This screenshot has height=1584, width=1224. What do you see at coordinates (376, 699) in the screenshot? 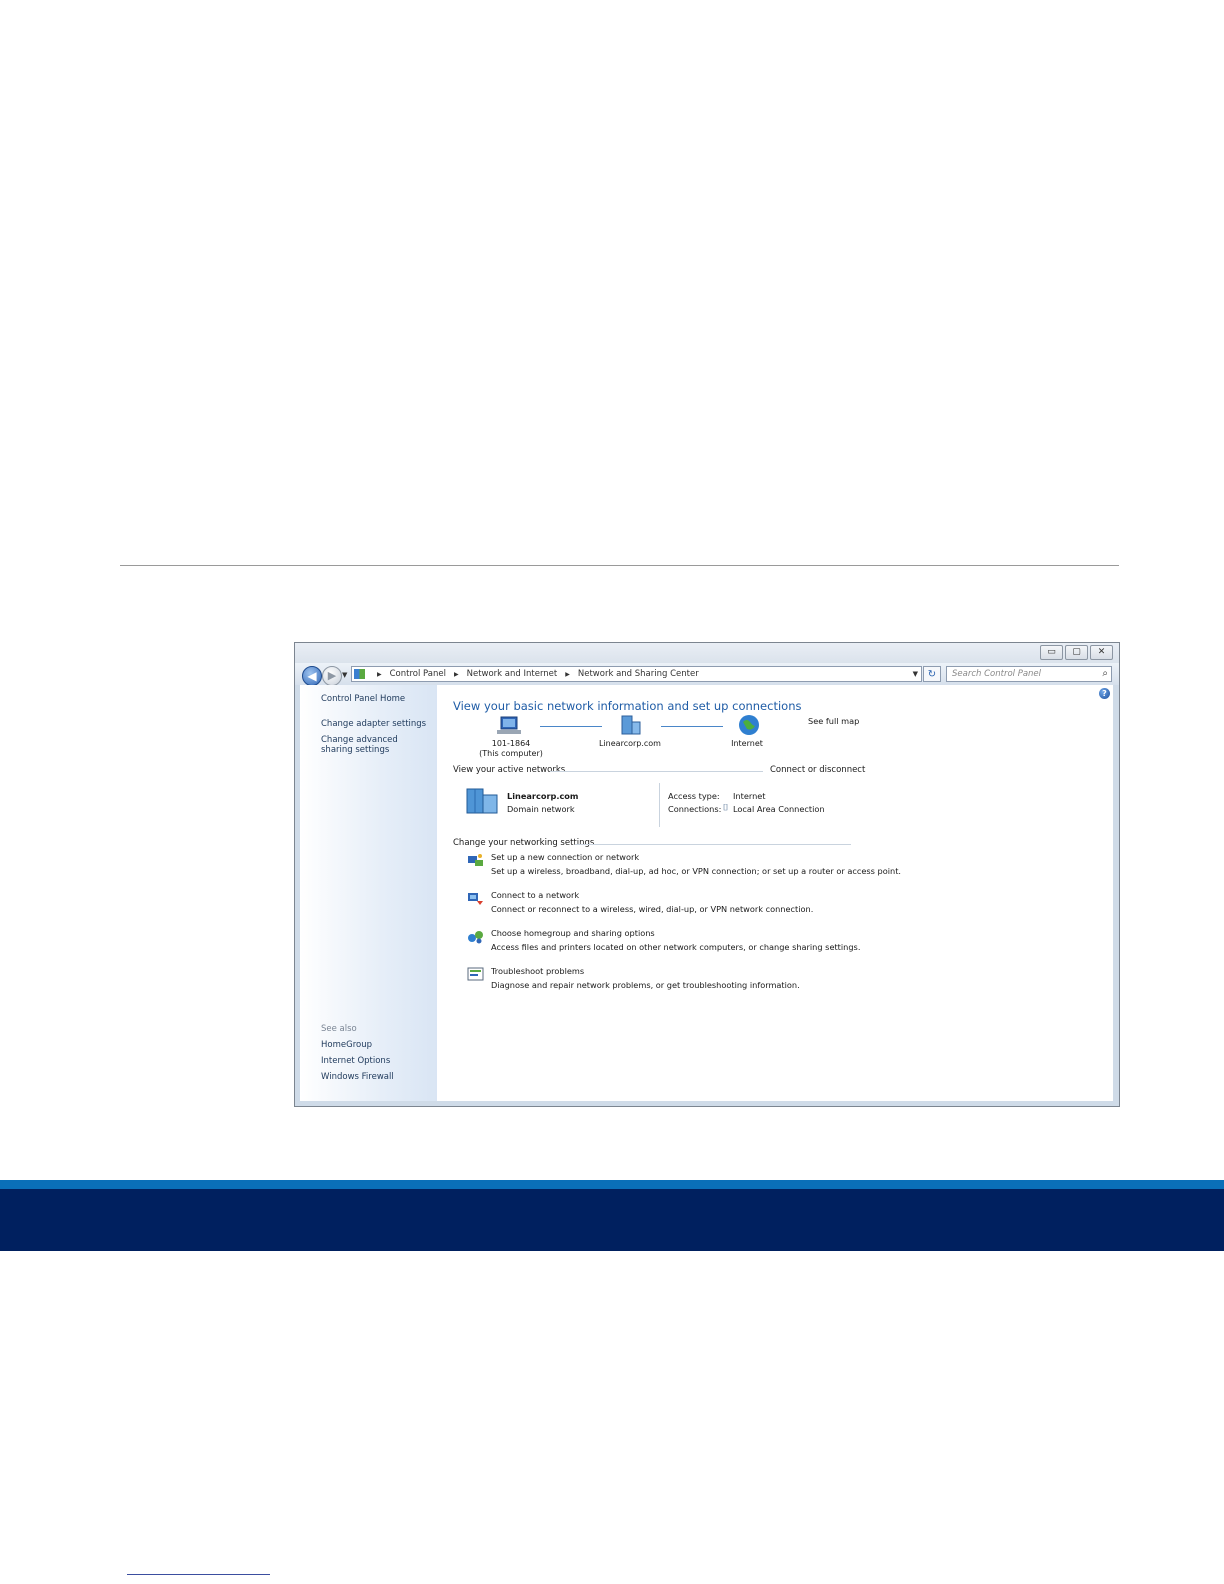
I see `control-panel-home-link: Control Panel Home` at bounding box center [376, 699].